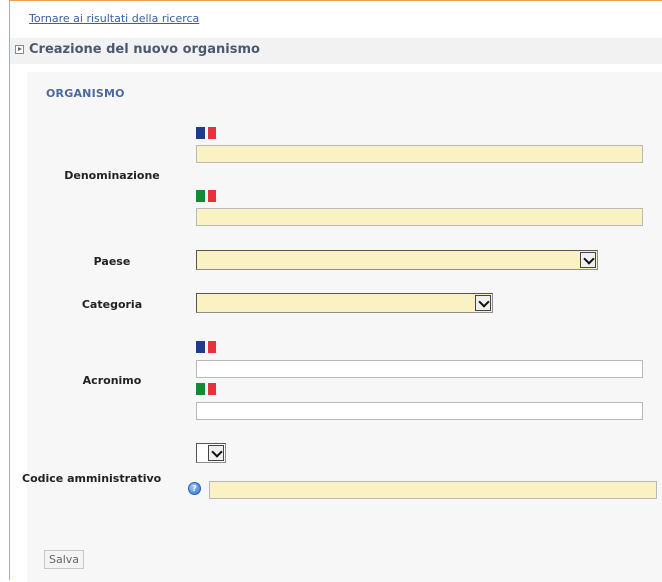 Image resolution: width=662 pixels, height=582 pixels. Describe the element at coordinates (85, 93) in the screenshot. I see `form-subheading: ORGANISMO` at that location.